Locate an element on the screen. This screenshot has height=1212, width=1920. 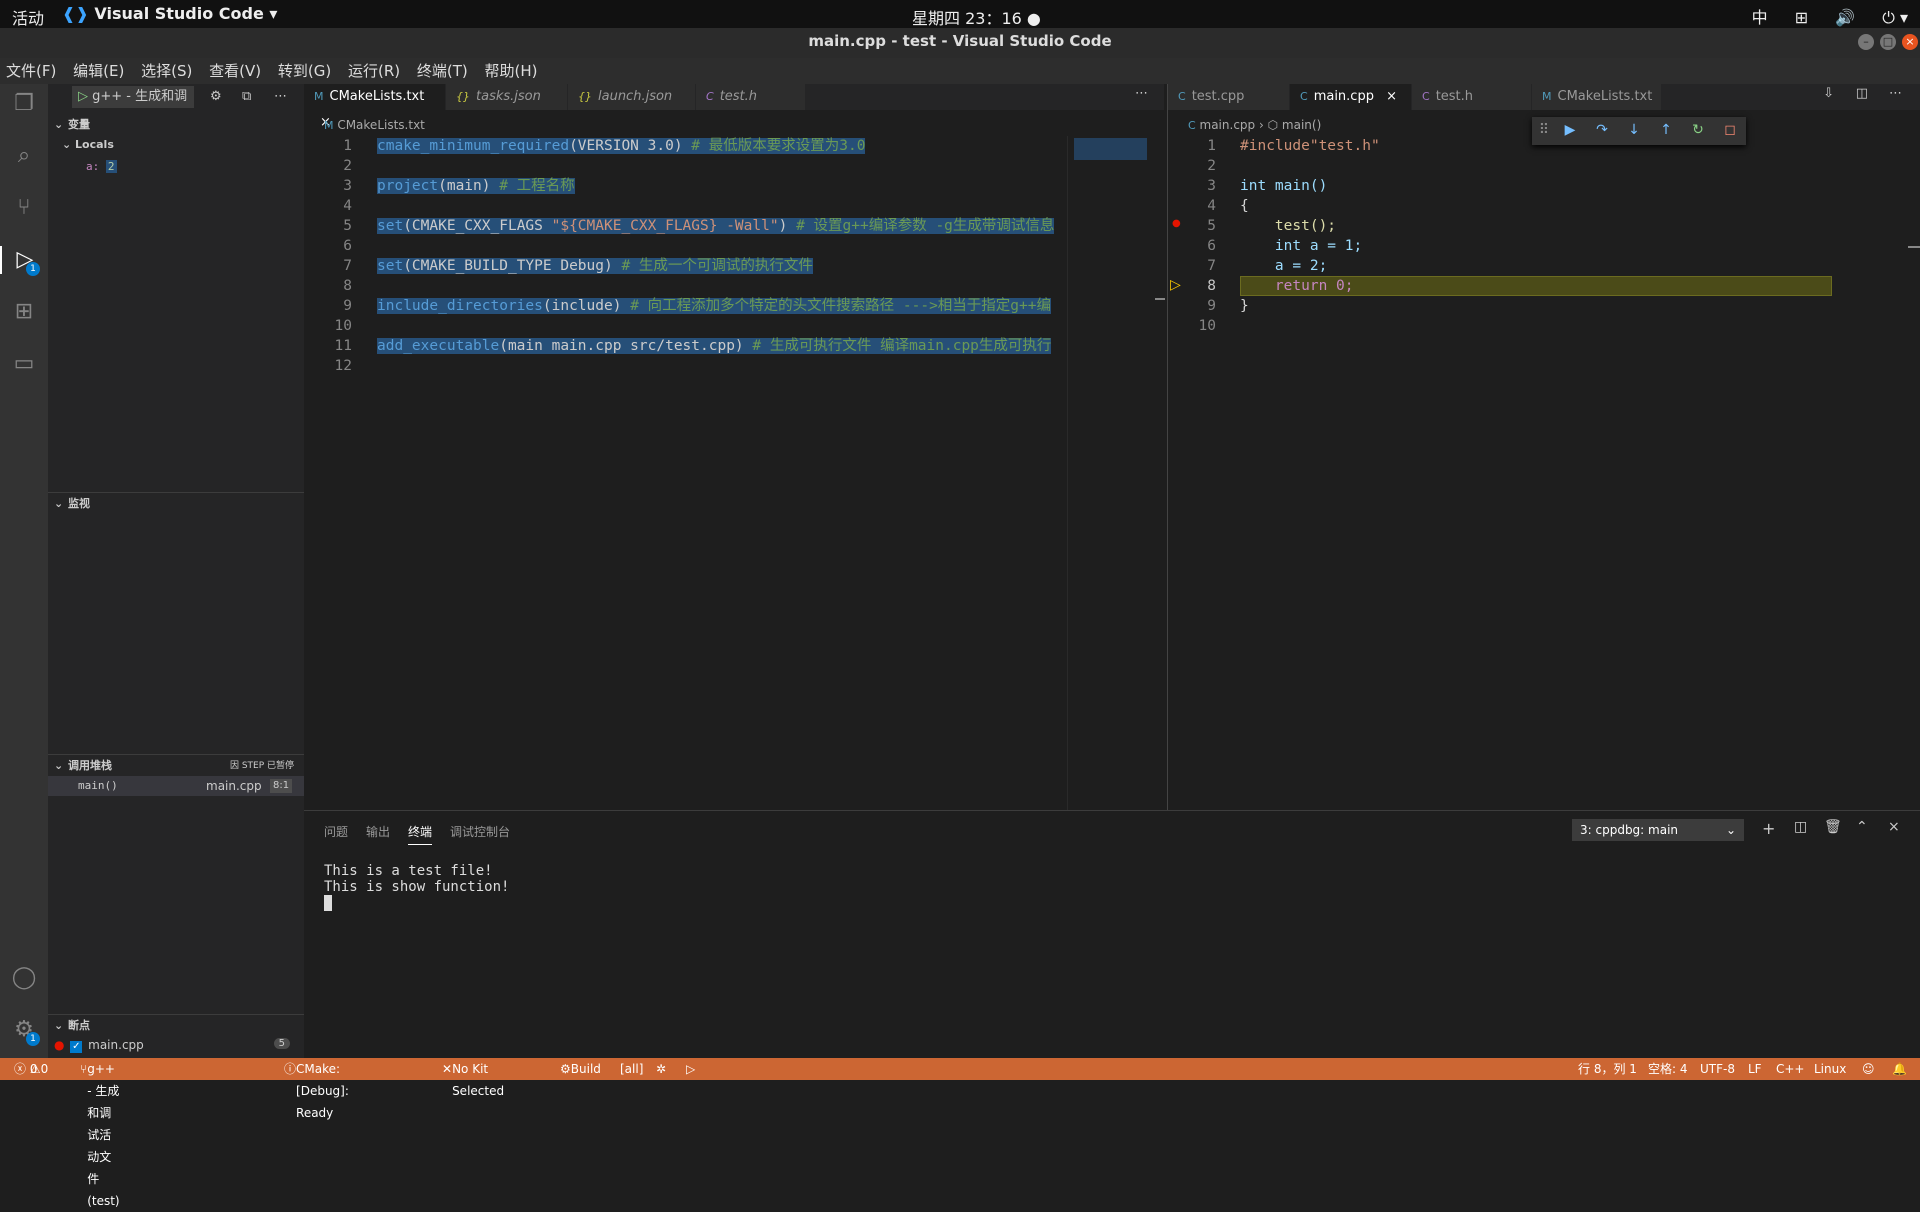
menu-file: 文件(F) is located at coordinates (31, 71).